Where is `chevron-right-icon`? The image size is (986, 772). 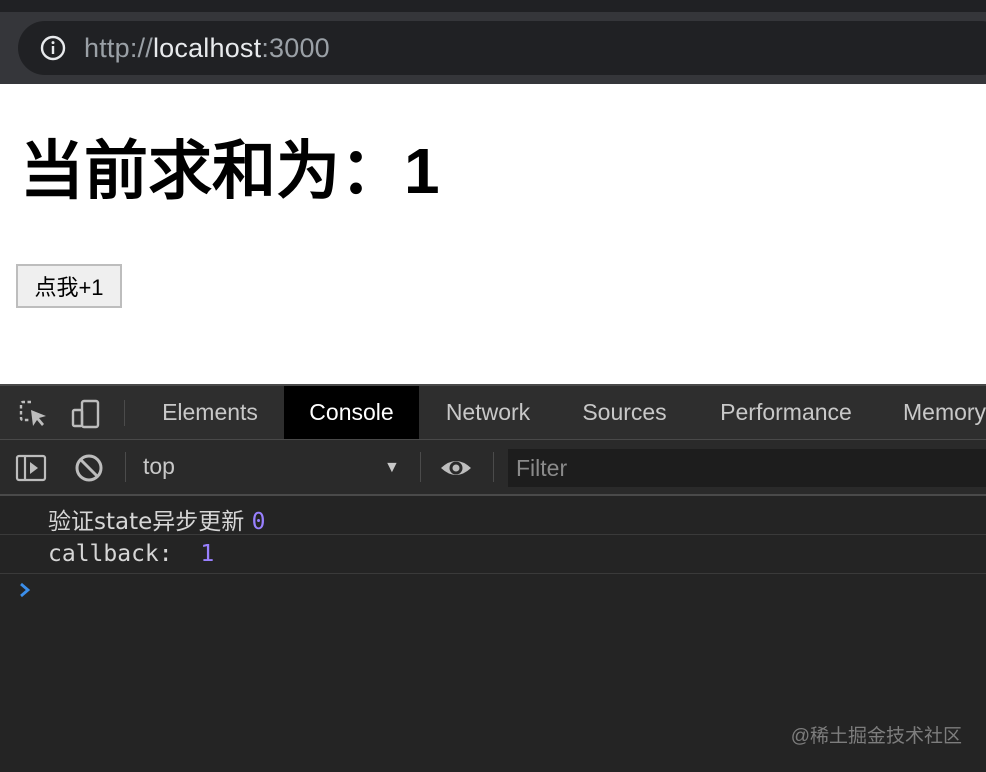 chevron-right-icon is located at coordinates (25, 590).